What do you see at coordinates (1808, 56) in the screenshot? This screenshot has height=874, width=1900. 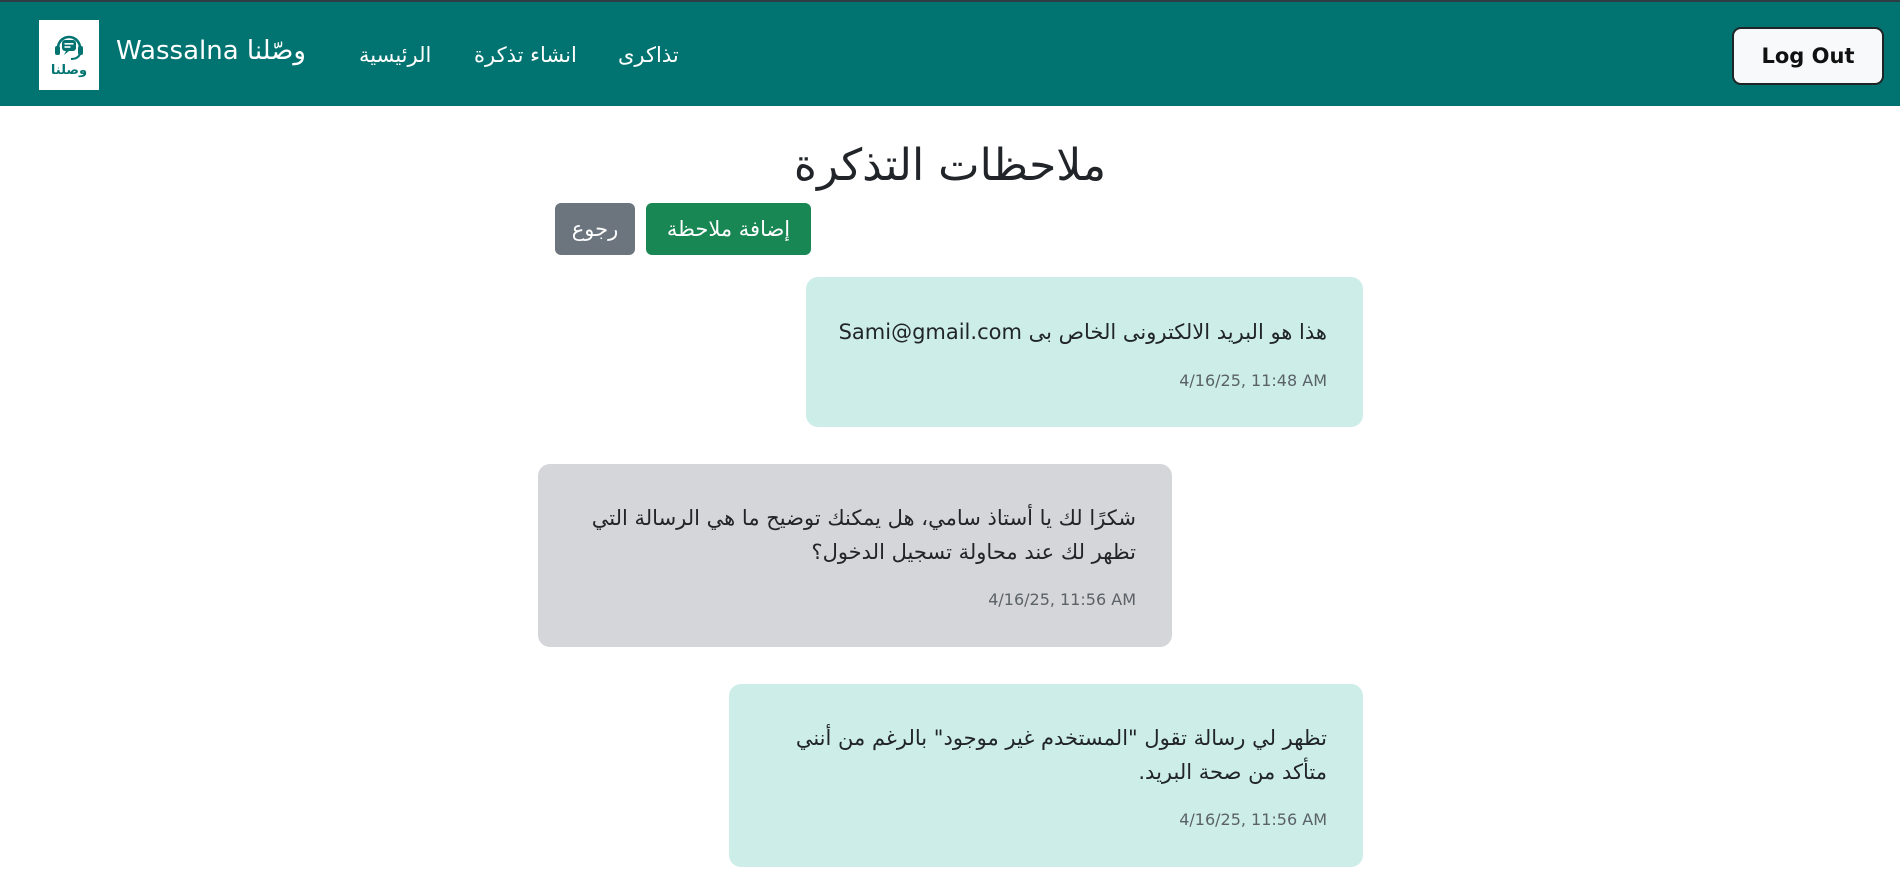 I see `logout-button: Log Out` at bounding box center [1808, 56].